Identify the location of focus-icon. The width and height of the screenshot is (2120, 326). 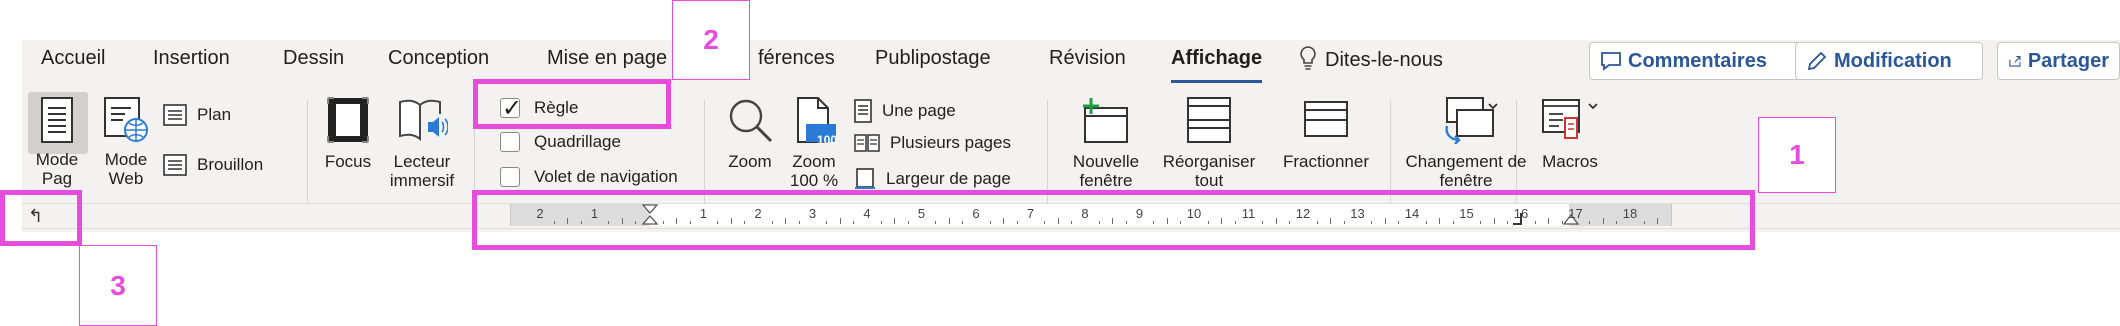
(348, 120).